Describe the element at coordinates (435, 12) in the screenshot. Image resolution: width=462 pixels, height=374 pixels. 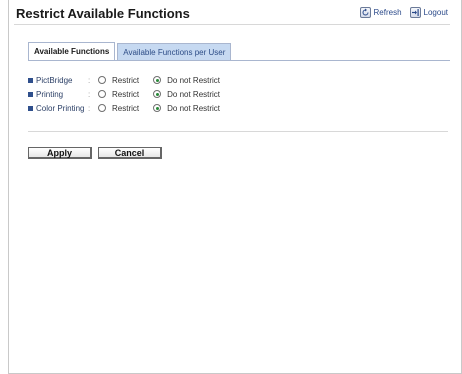
I see `logout-label: Logout` at that location.